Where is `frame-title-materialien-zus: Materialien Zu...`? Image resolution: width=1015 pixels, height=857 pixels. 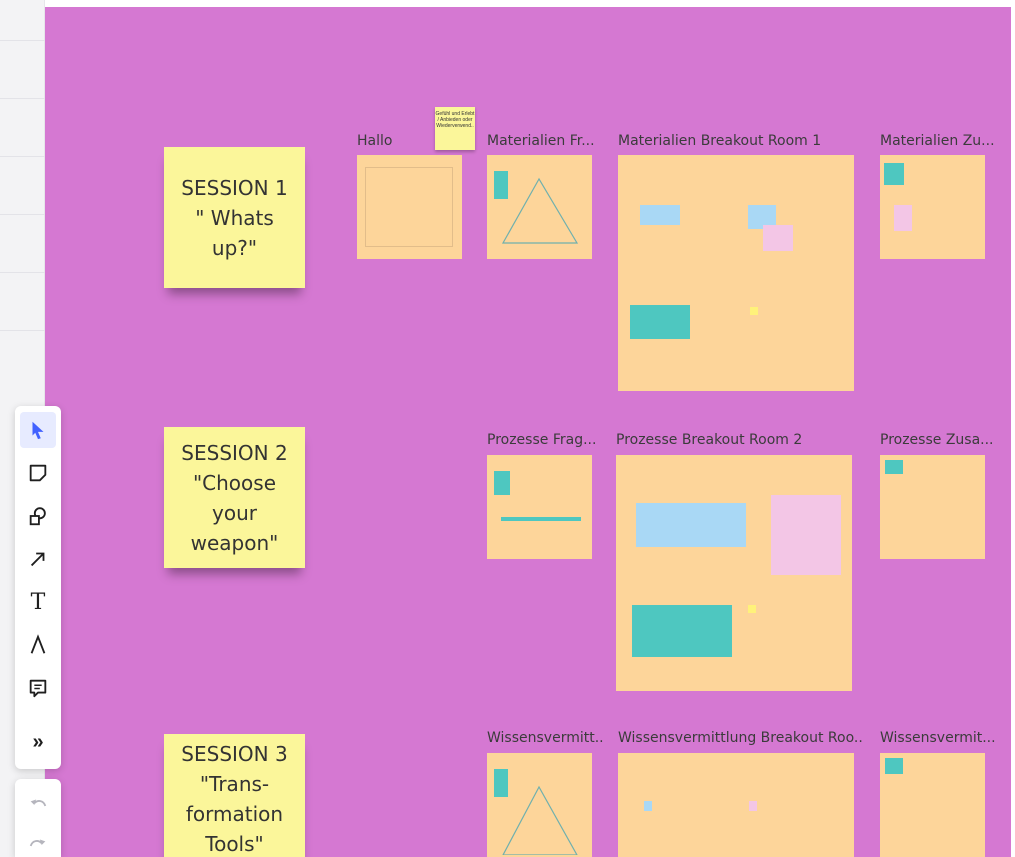 frame-title-materialien-zus: Materialien Zu... is located at coordinates (938, 141).